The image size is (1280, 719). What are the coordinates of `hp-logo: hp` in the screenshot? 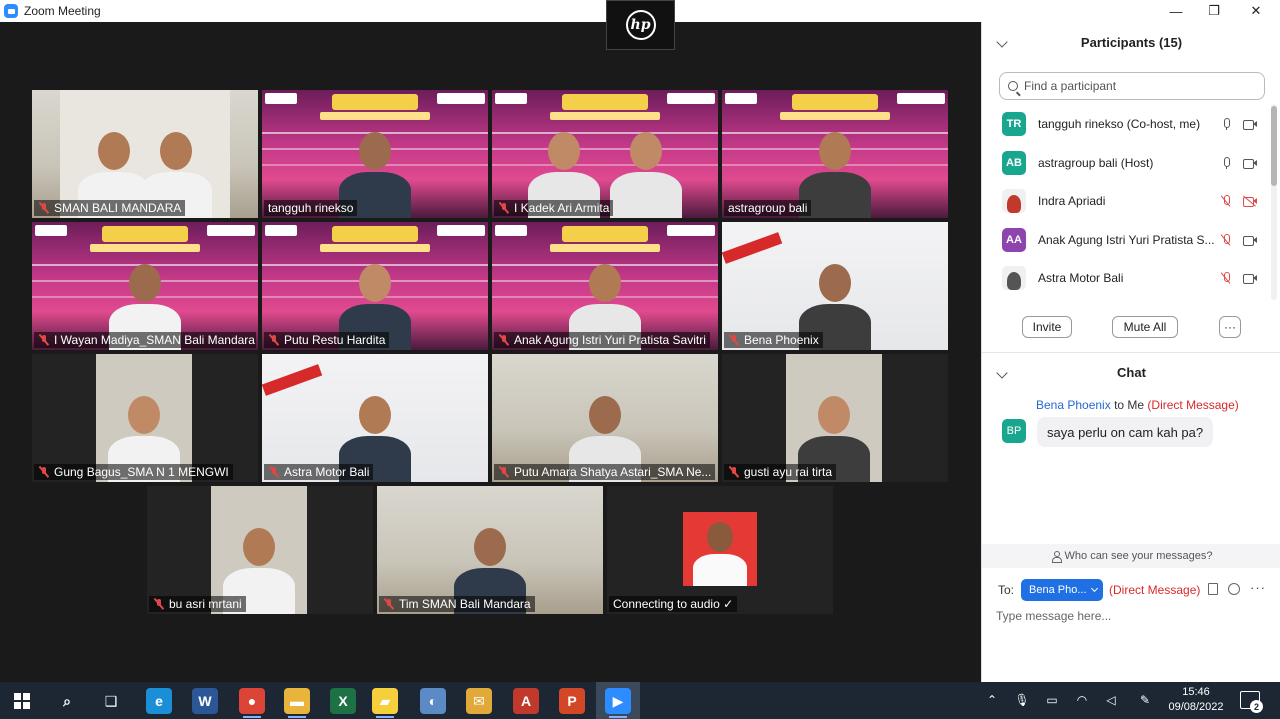 It's located at (640, 25).